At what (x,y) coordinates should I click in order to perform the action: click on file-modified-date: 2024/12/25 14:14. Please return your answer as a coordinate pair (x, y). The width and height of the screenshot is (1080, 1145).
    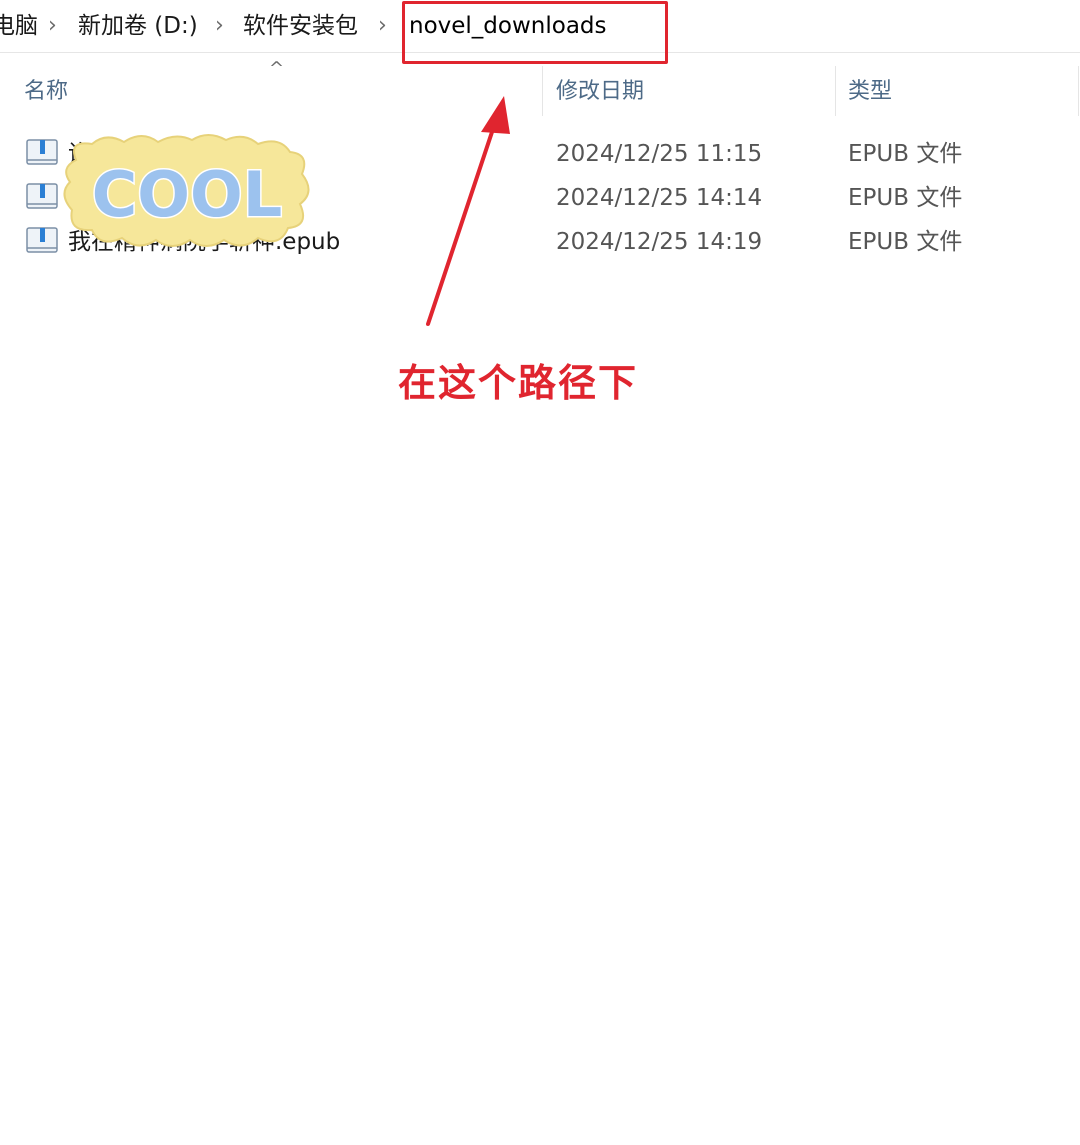
    Looking at the image, I should click on (659, 198).